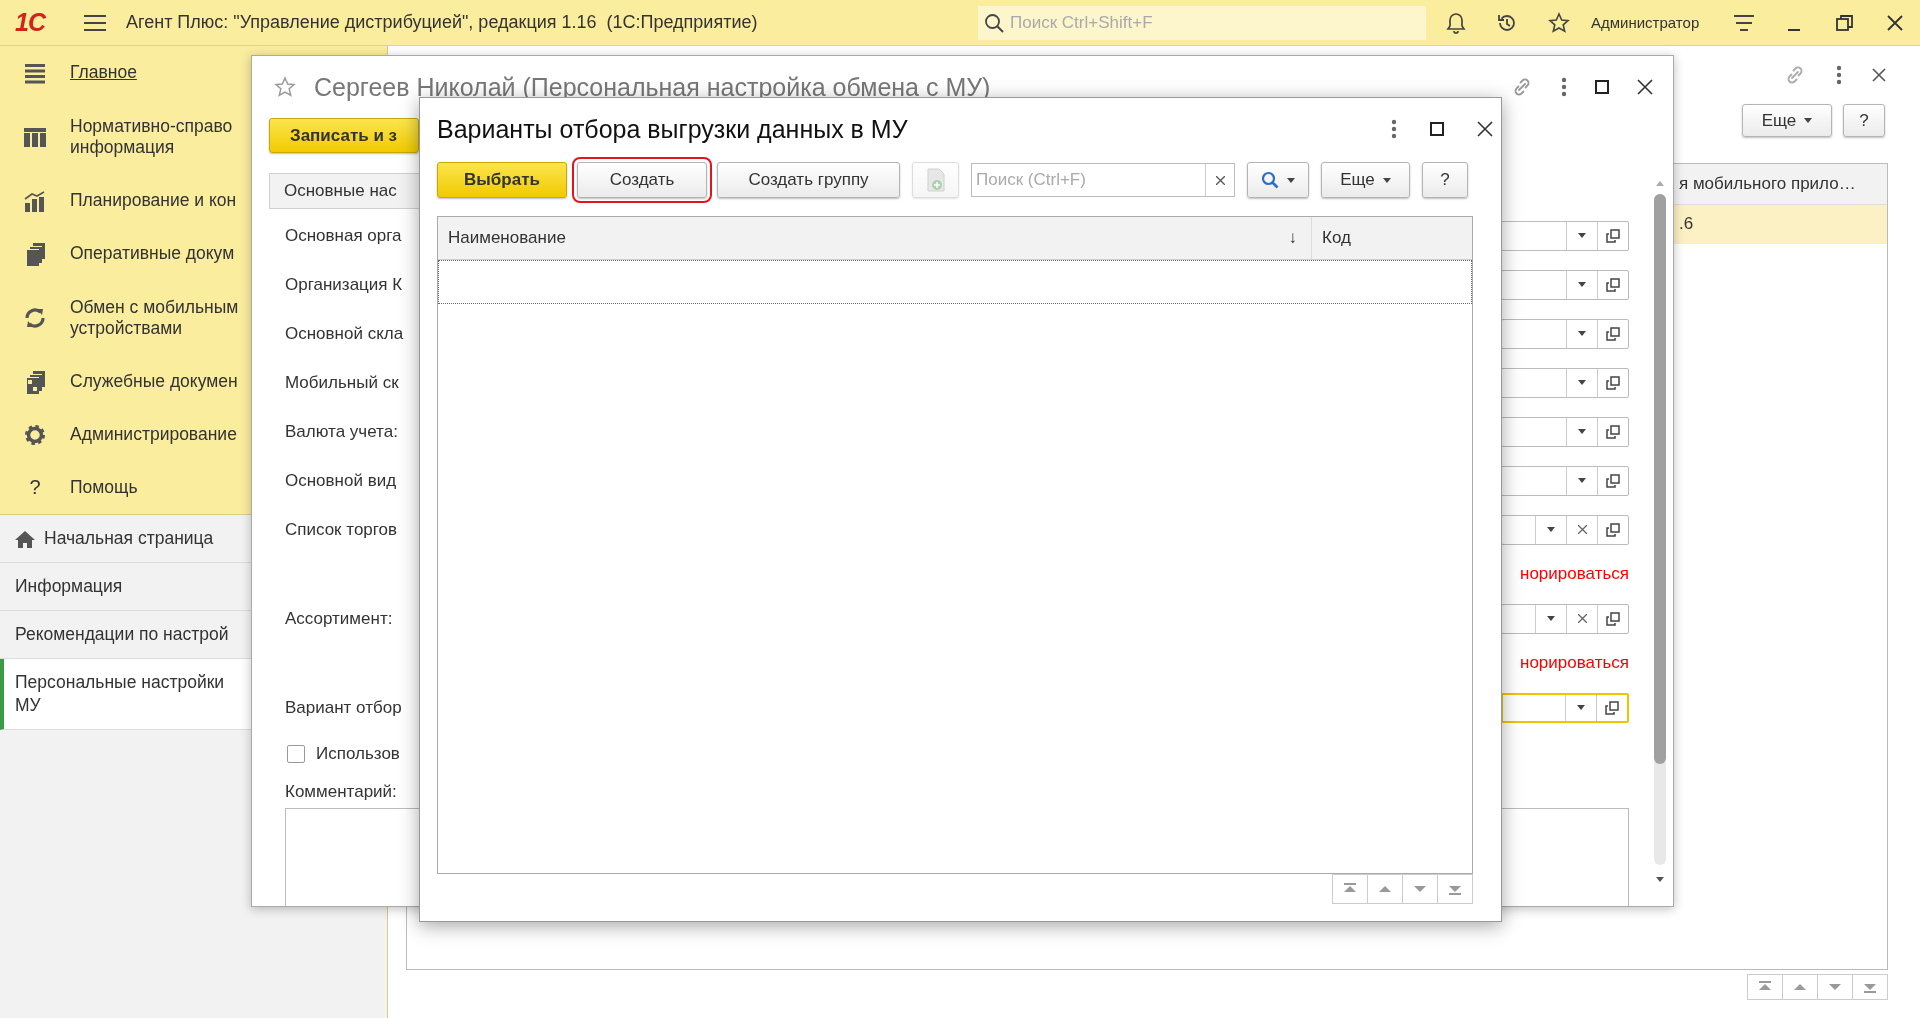 Image resolution: width=1920 pixels, height=1018 pixels. What do you see at coordinates (25, 538) in the screenshot?
I see `home-icon` at bounding box center [25, 538].